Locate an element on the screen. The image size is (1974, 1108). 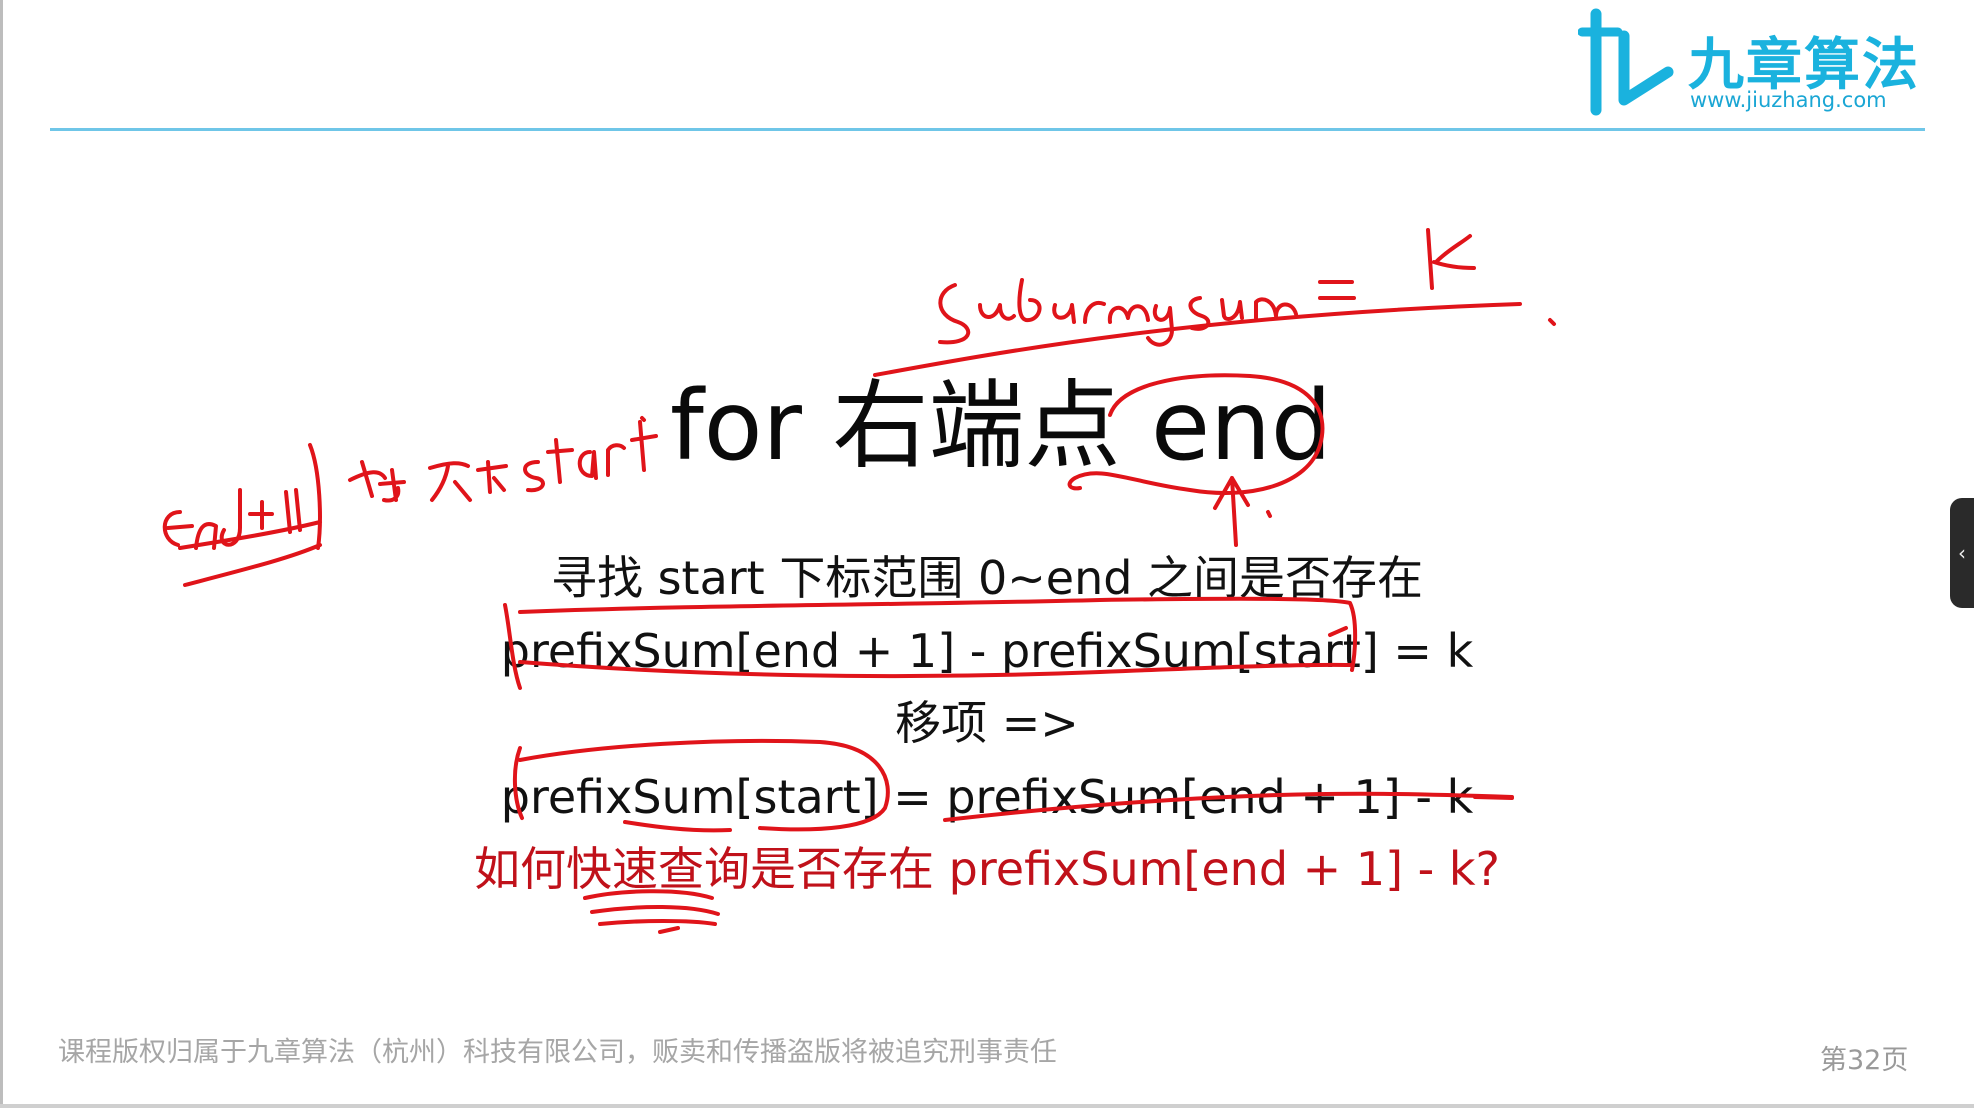
ink-note-subarray-sum is located at coordinates (1118, 312).